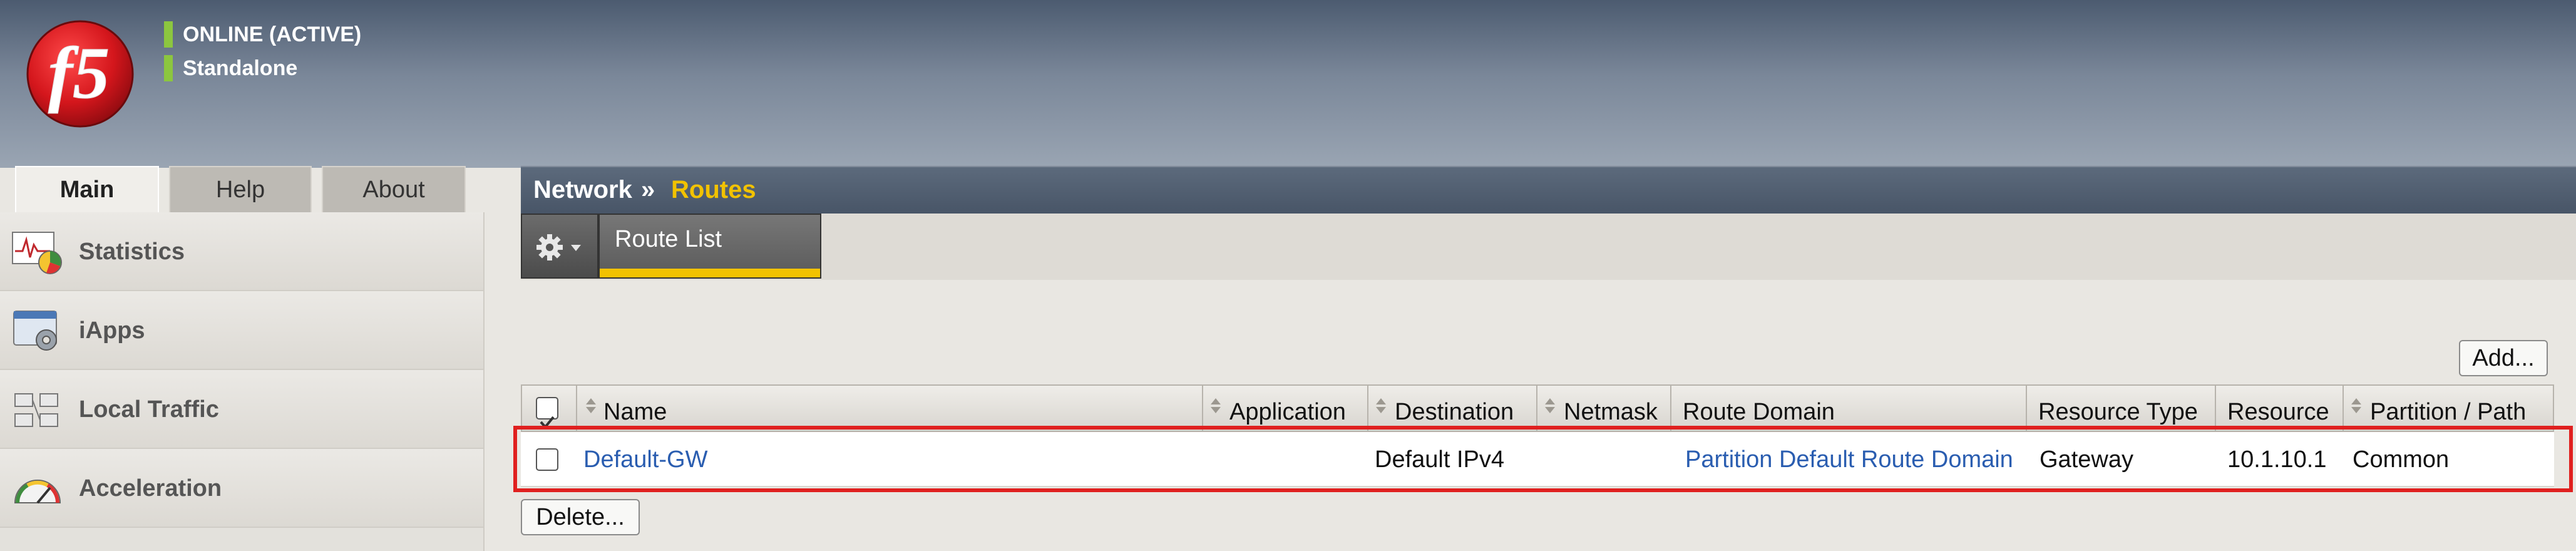  What do you see at coordinates (1285, 408) in the screenshot?
I see `column-header-application: Application` at bounding box center [1285, 408].